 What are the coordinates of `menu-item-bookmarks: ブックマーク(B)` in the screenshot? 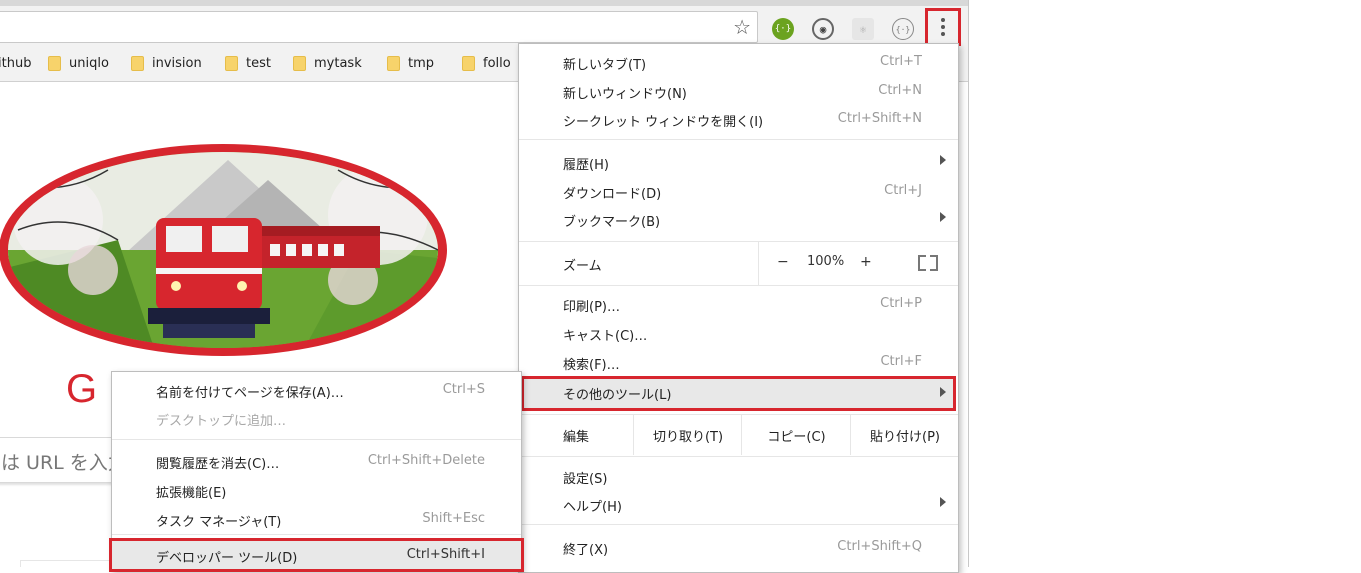 It's located at (738, 219).